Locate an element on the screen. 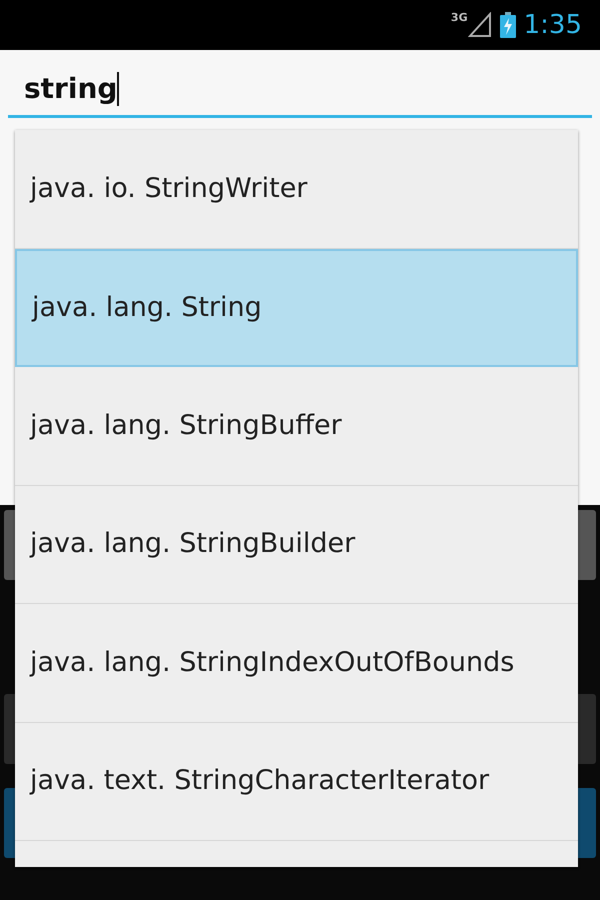 The width and height of the screenshot is (600, 900). suggestion-item: java. lang. StringBuffer is located at coordinates (296, 426).